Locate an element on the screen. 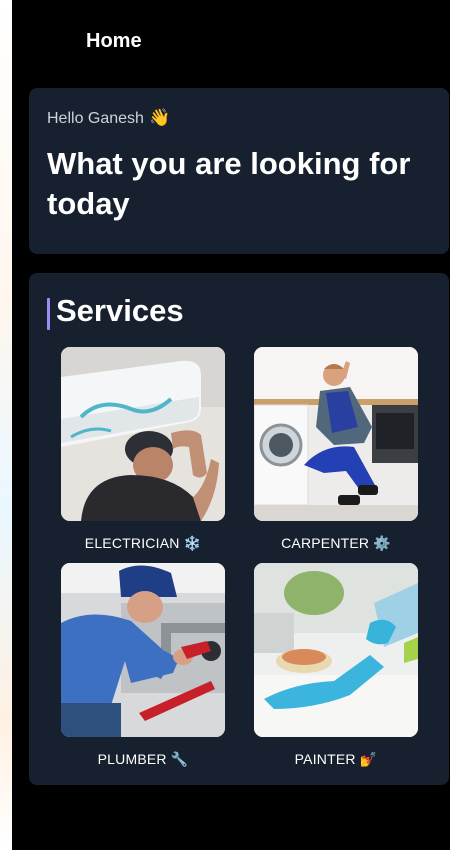 The height and width of the screenshot is (850, 460). service-tile-plumber: PLUMBER 🔧 is located at coordinates (143, 665).